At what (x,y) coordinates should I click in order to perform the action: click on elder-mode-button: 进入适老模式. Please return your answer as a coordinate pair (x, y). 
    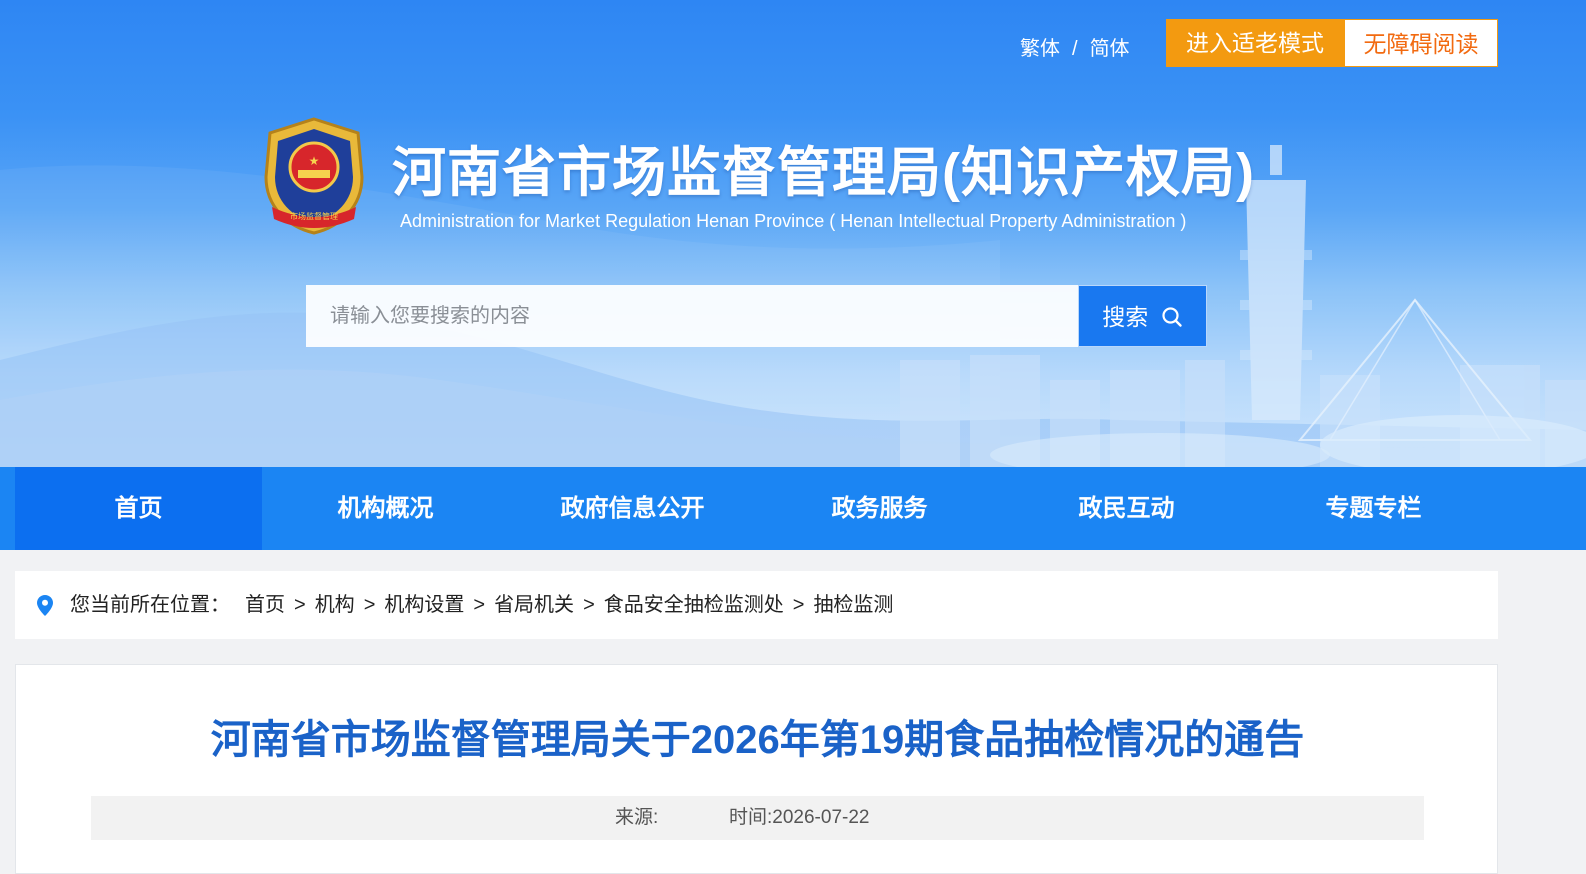
    Looking at the image, I should click on (1255, 43).